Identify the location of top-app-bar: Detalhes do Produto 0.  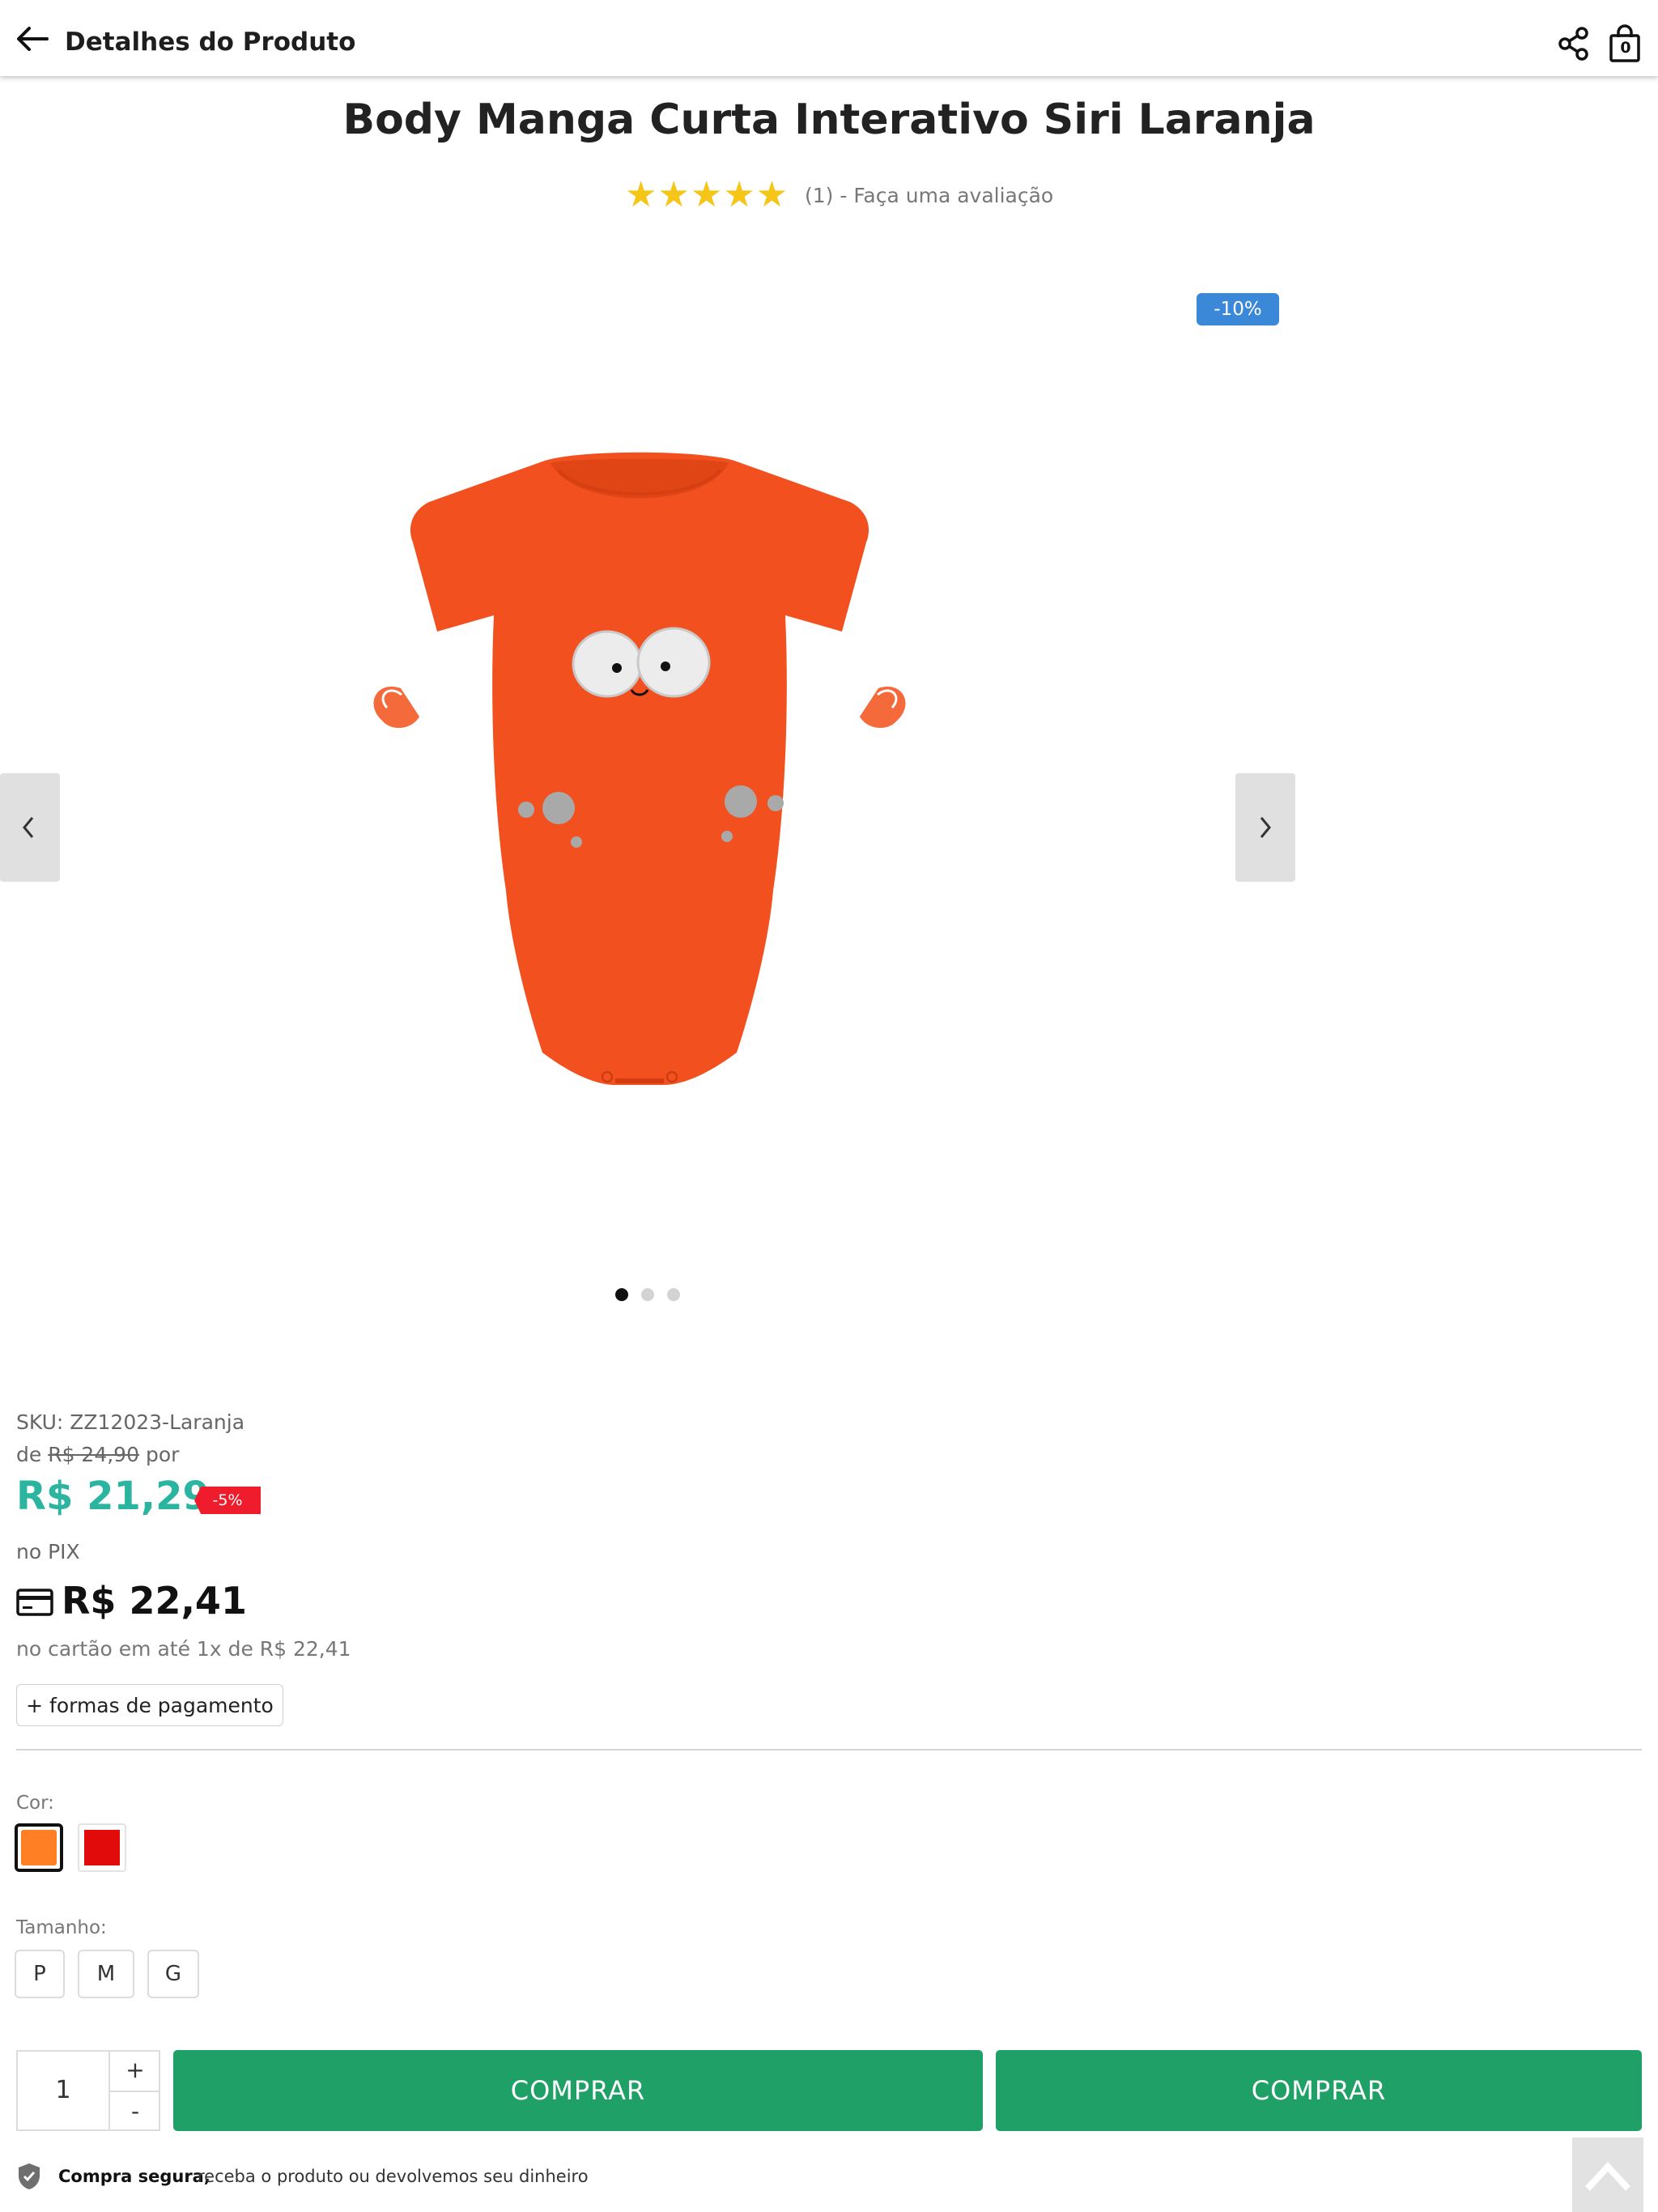
(829, 38).